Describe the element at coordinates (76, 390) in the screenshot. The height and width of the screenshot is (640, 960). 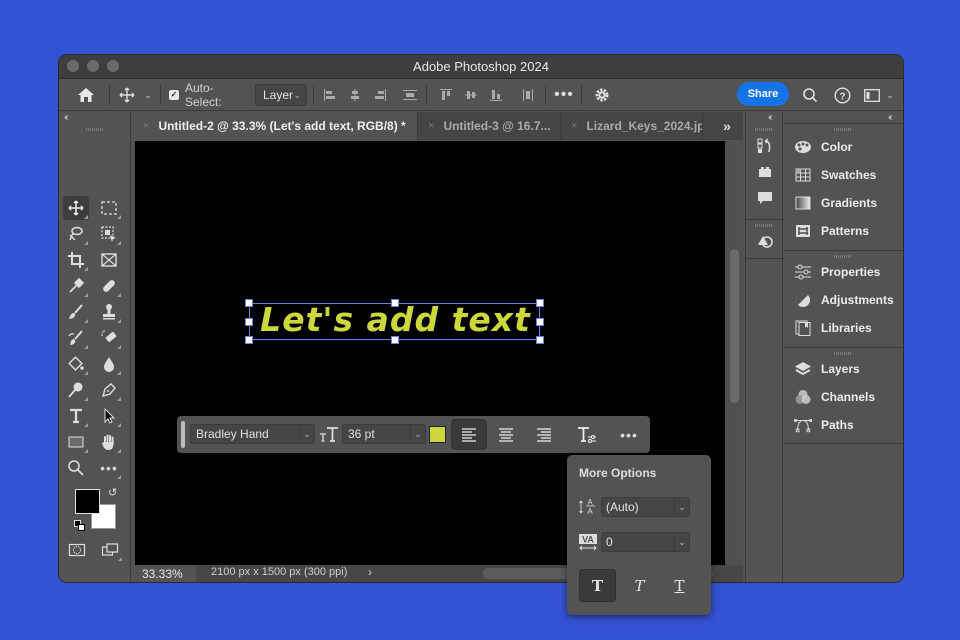
I see `dodge-tool` at that location.